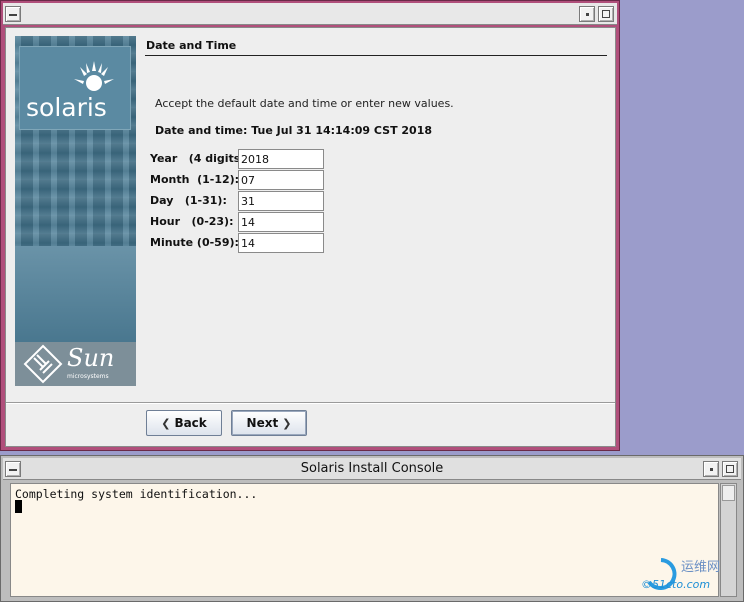  Describe the element at coordinates (728, 493) in the screenshot. I see `scrollbar-thumb` at that location.